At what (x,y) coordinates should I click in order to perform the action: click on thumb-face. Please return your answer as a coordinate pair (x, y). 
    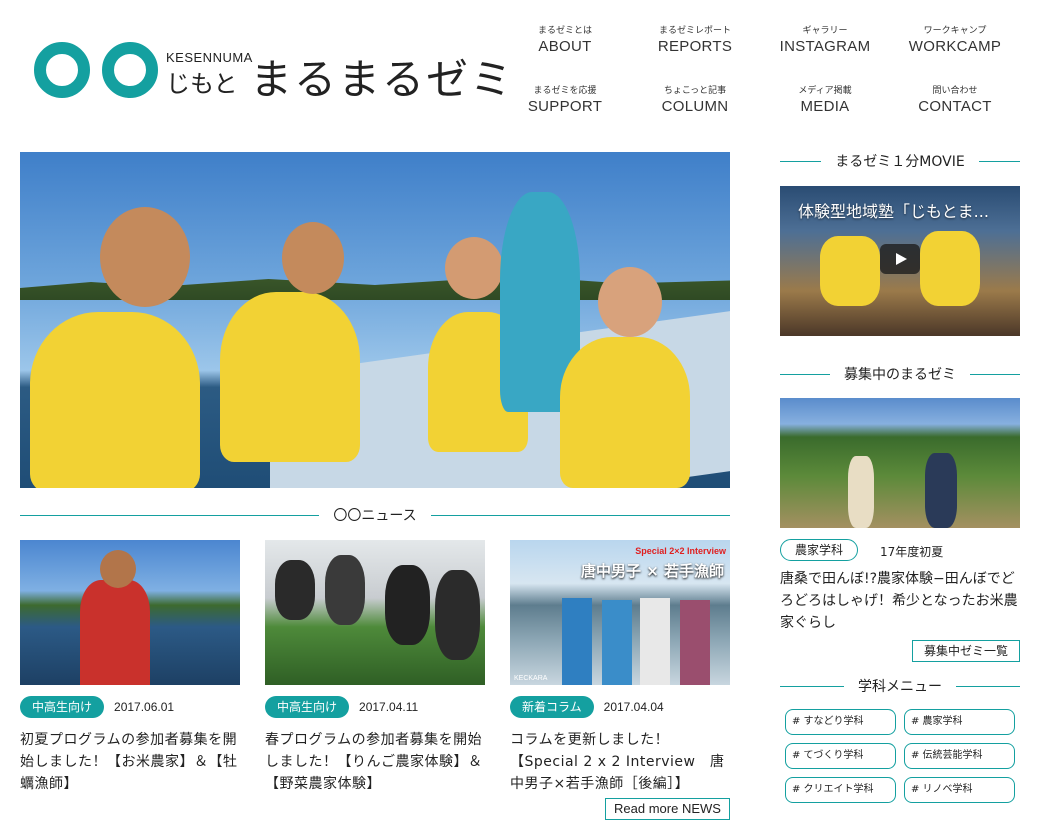
    Looking at the image, I should click on (118, 569).